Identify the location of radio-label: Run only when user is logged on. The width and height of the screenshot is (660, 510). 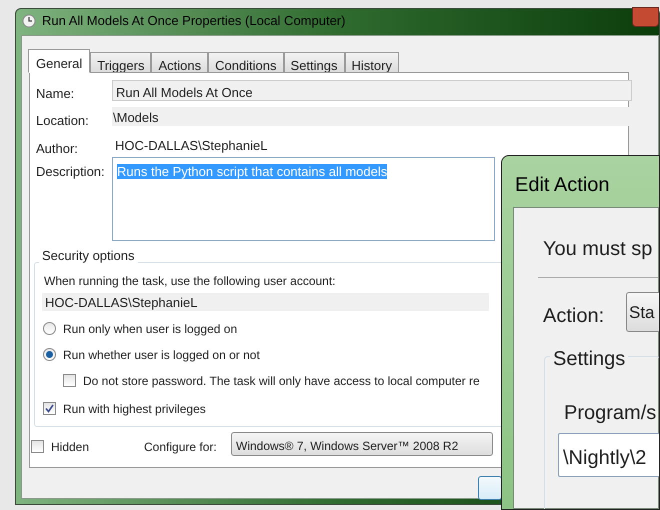
(150, 329).